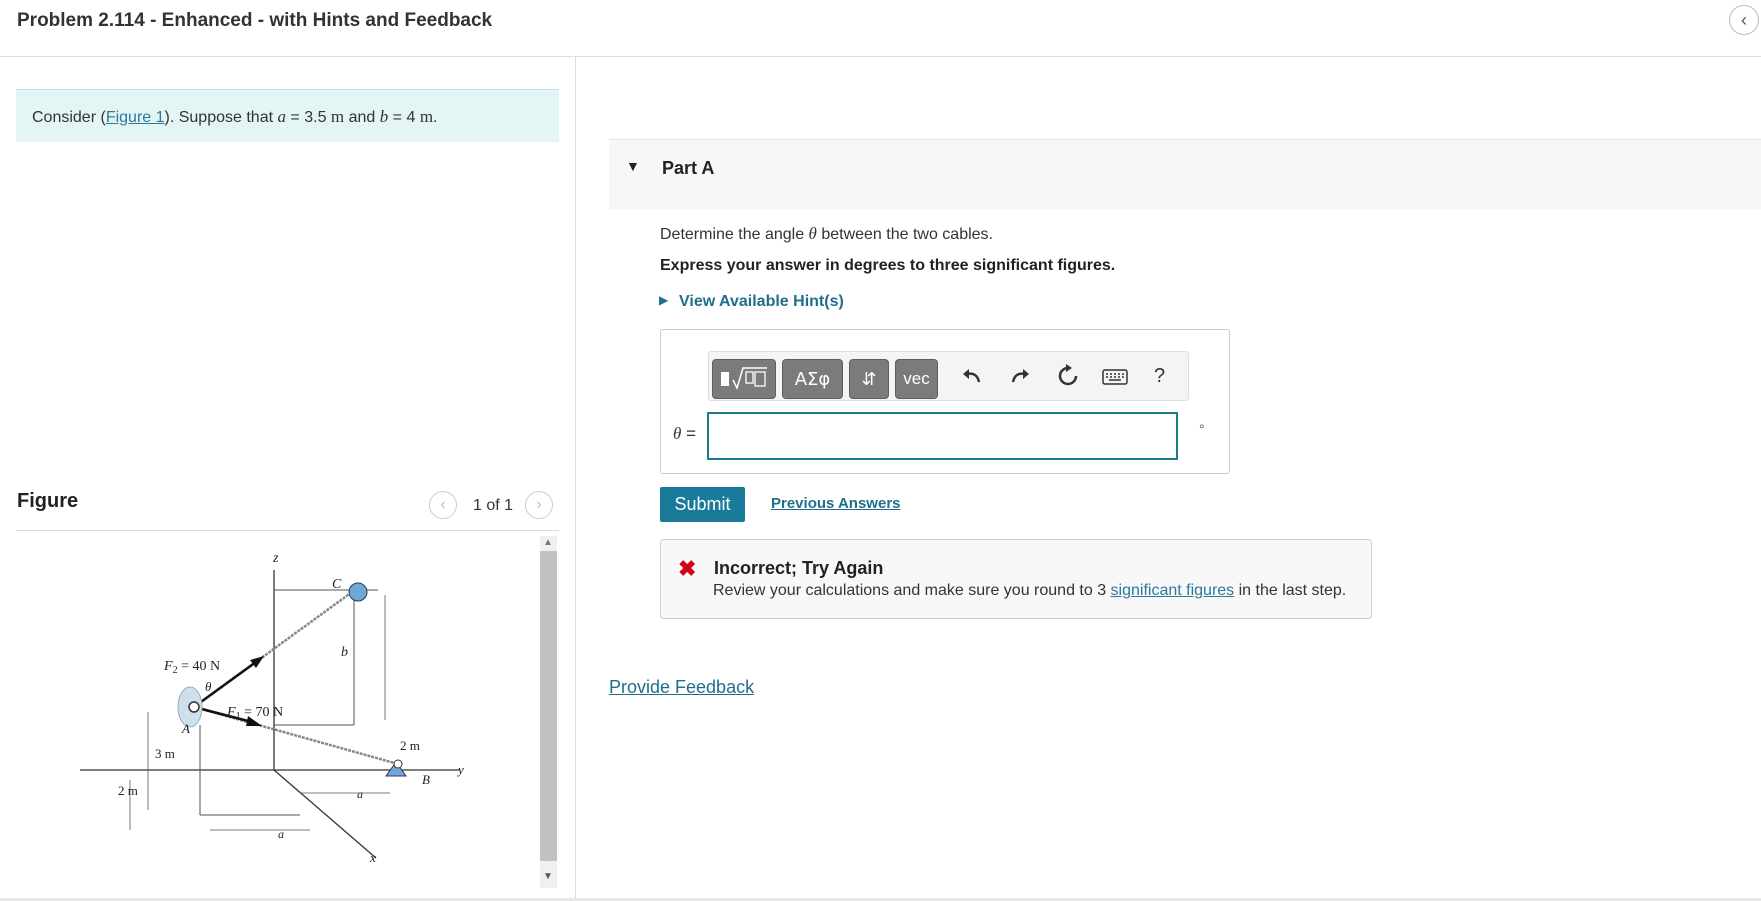  What do you see at coordinates (687, 568) in the screenshot?
I see `error-x-icon: ✖` at bounding box center [687, 568].